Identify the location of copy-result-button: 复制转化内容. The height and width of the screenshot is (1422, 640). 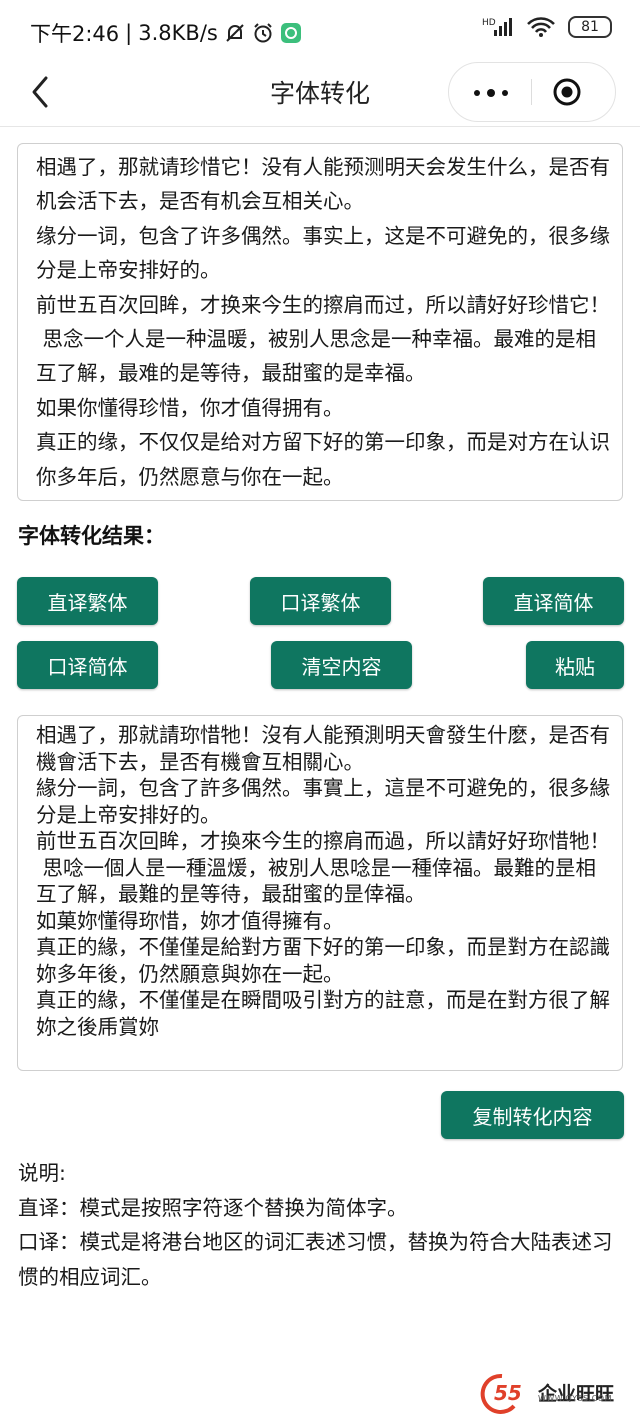
(532, 1115).